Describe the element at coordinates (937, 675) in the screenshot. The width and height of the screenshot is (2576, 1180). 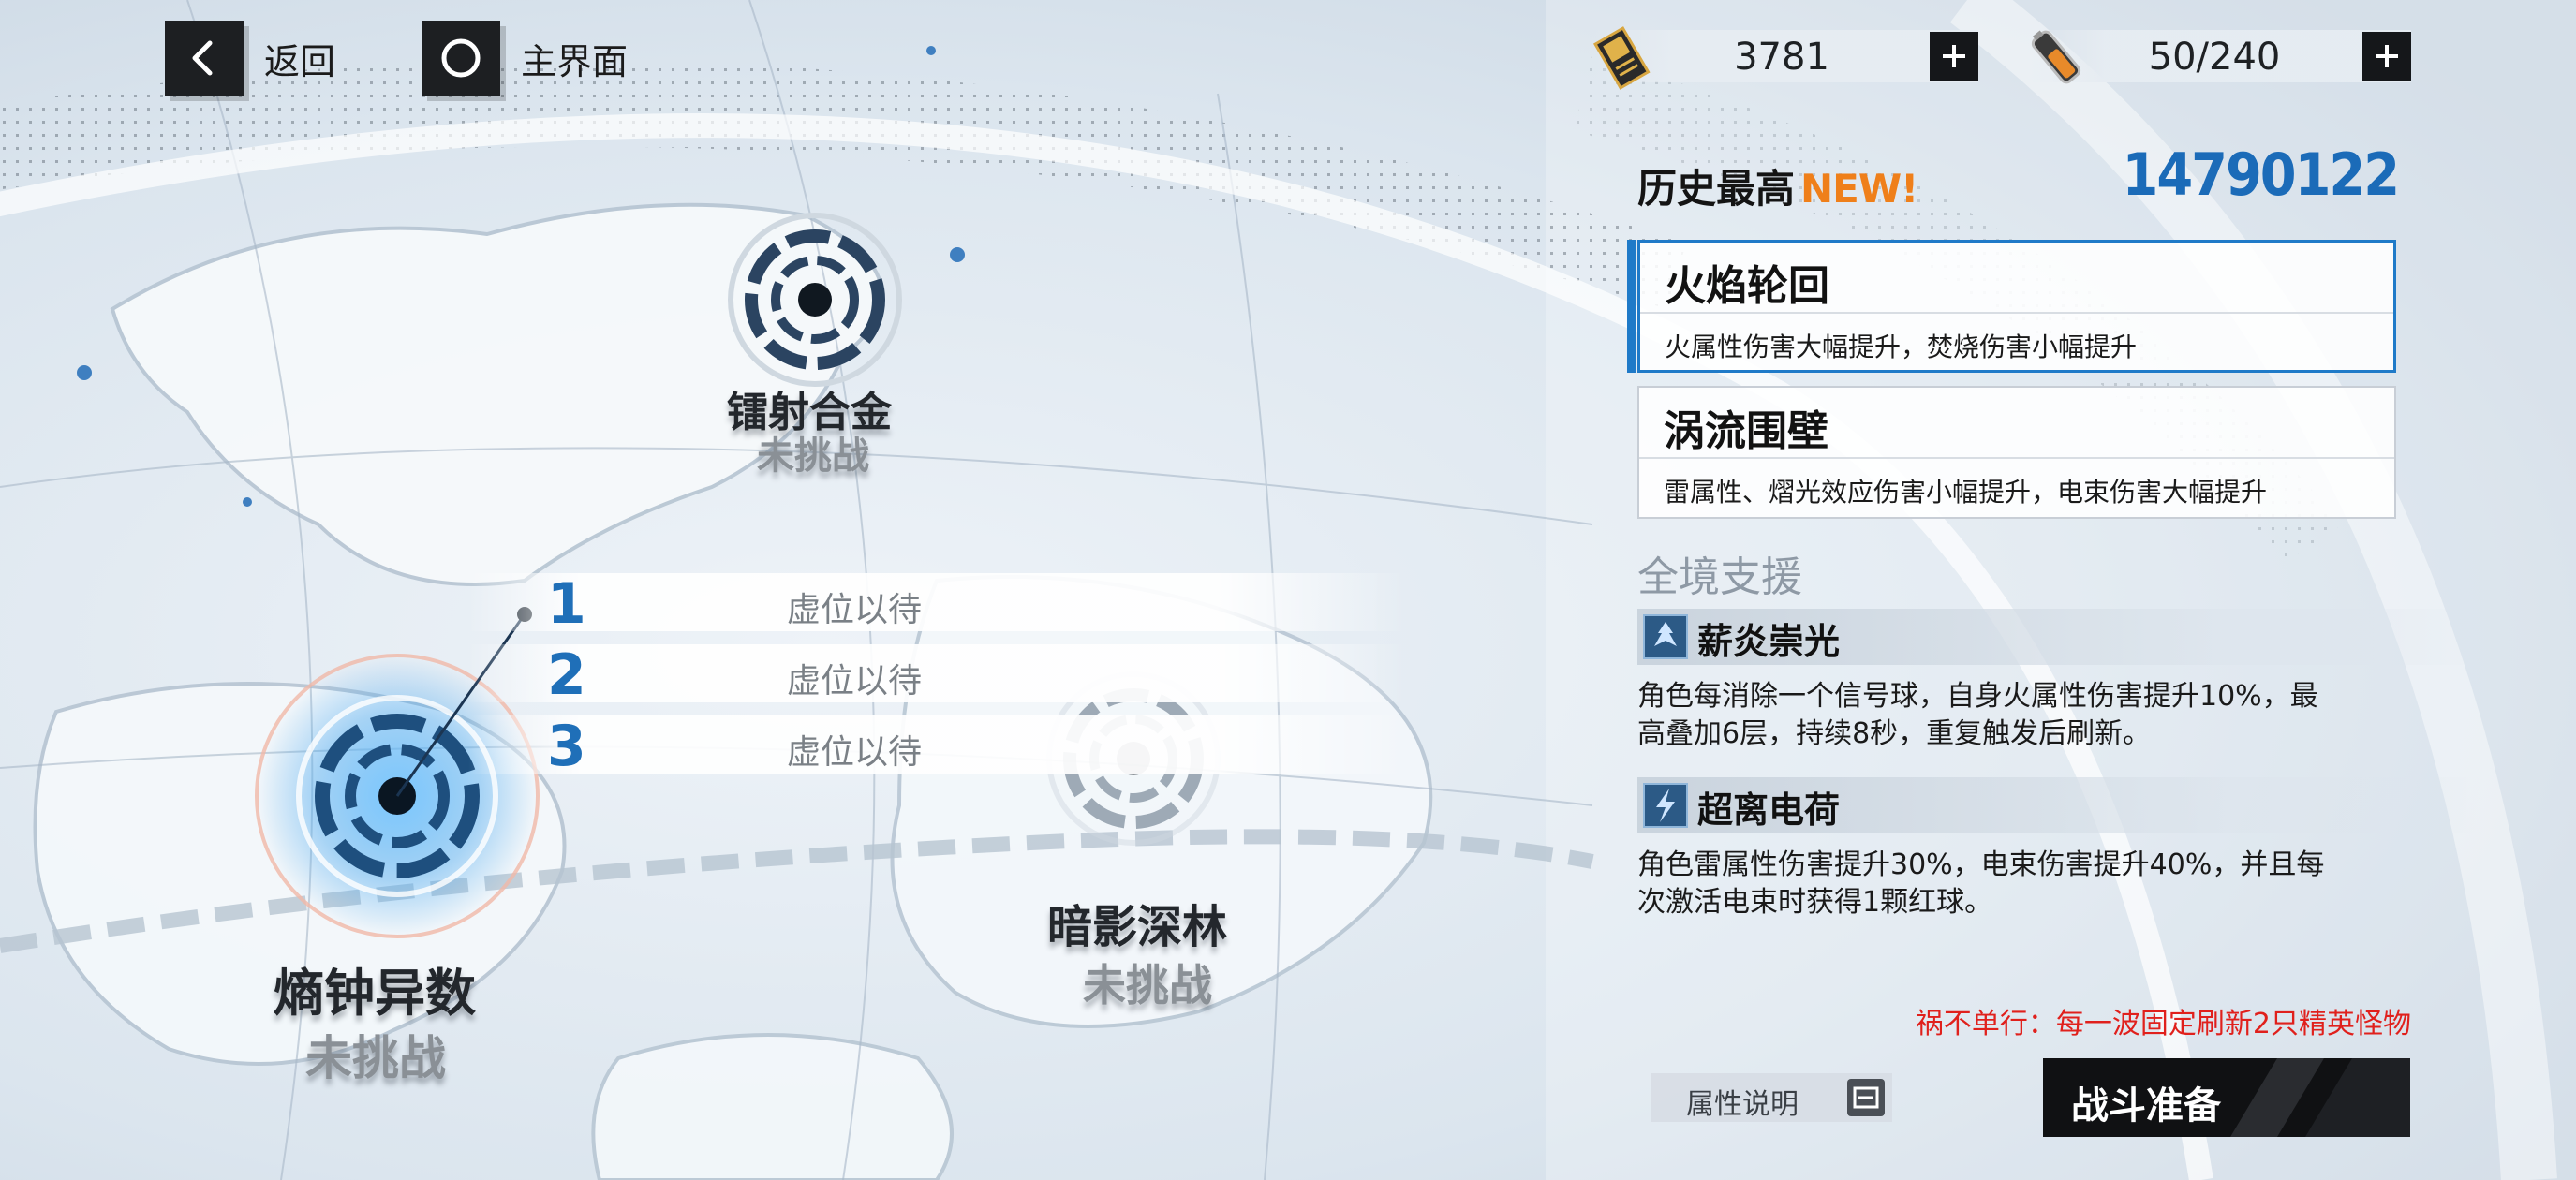
I see `team-slot-2: 2 虚位以待` at that location.